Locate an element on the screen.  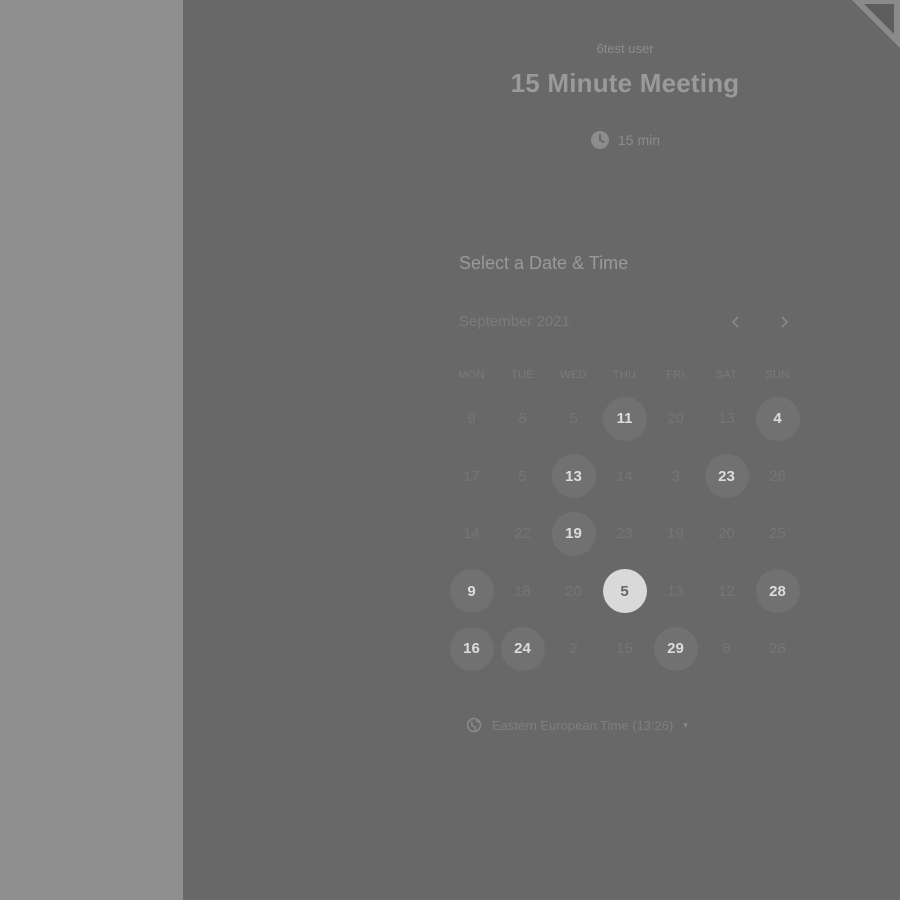
section-heading: Select a Date & Time is located at coordinates (544, 263).